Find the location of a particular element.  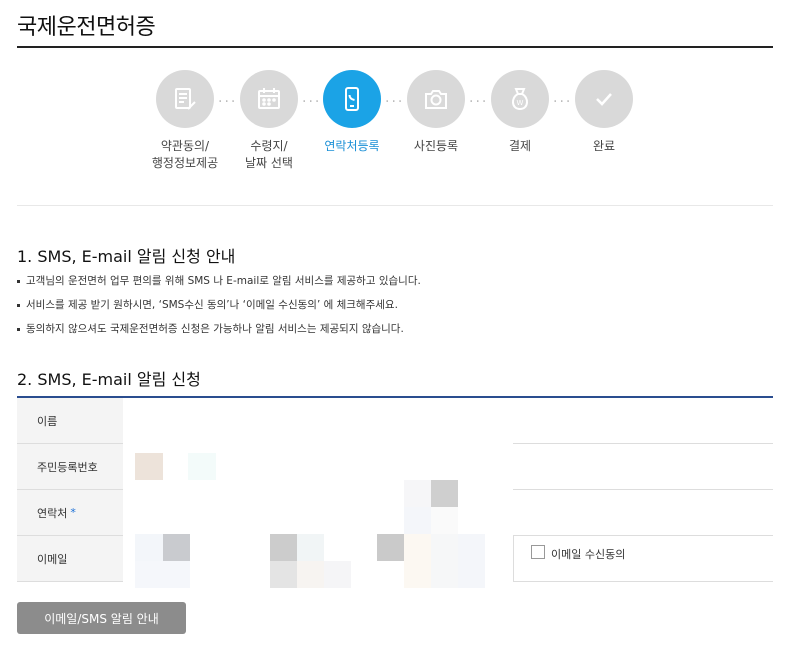

calendar-icon is located at coordinates (269, 98).